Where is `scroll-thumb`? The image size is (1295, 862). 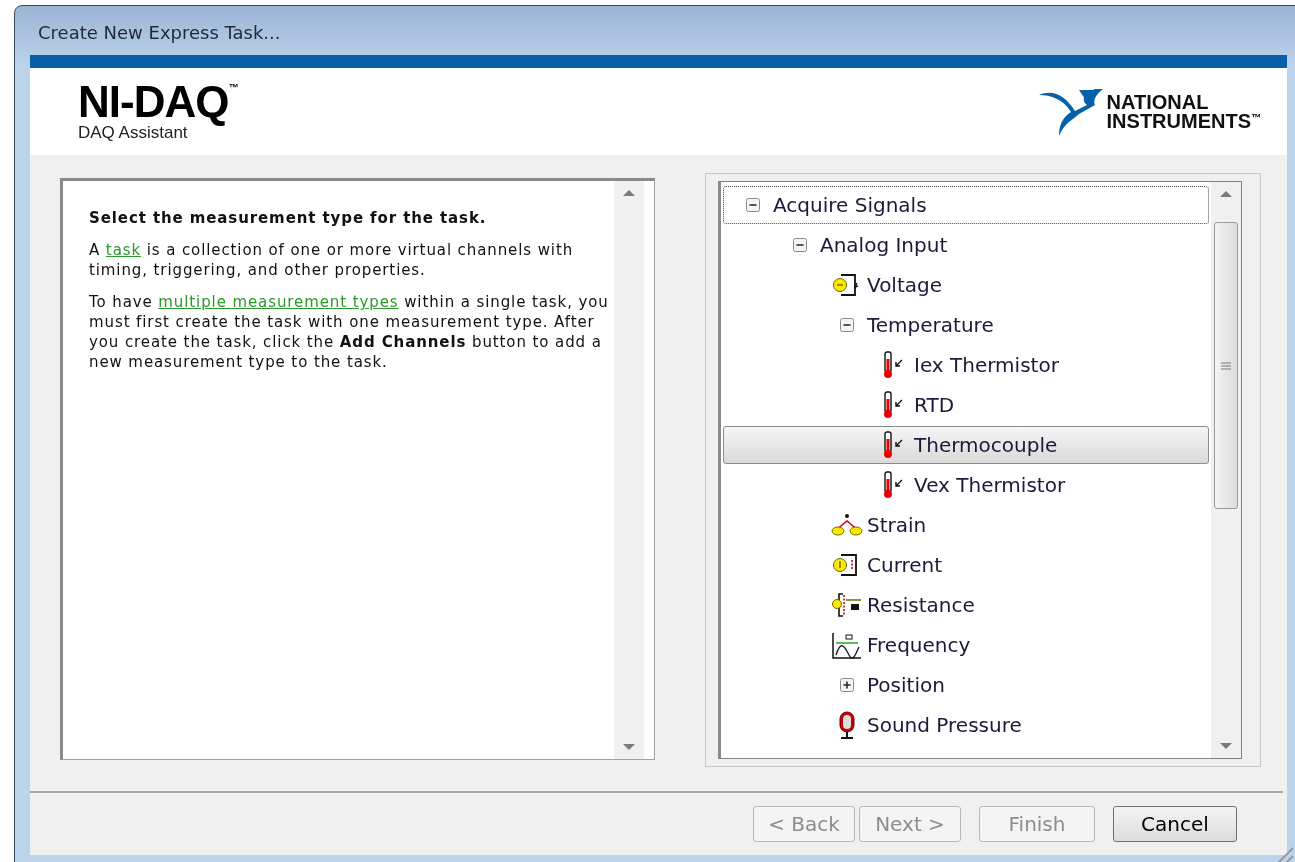
scroll-thumb is located at coordinates (1226, 365).